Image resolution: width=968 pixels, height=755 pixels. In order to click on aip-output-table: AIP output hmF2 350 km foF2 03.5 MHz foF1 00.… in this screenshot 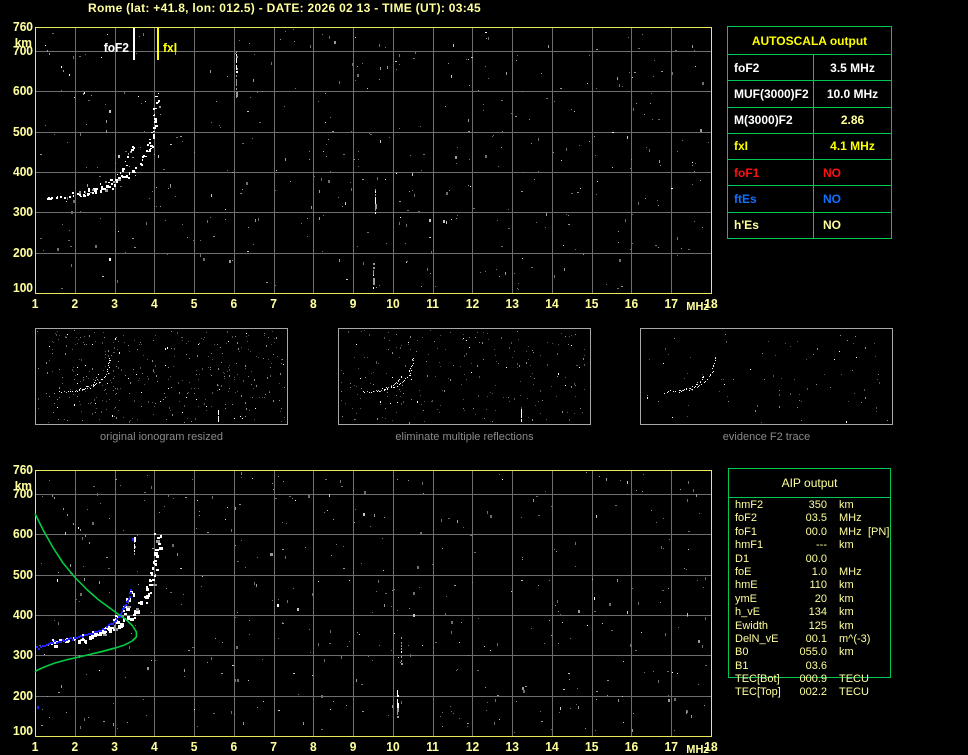, I will do `click(809, 583)`.